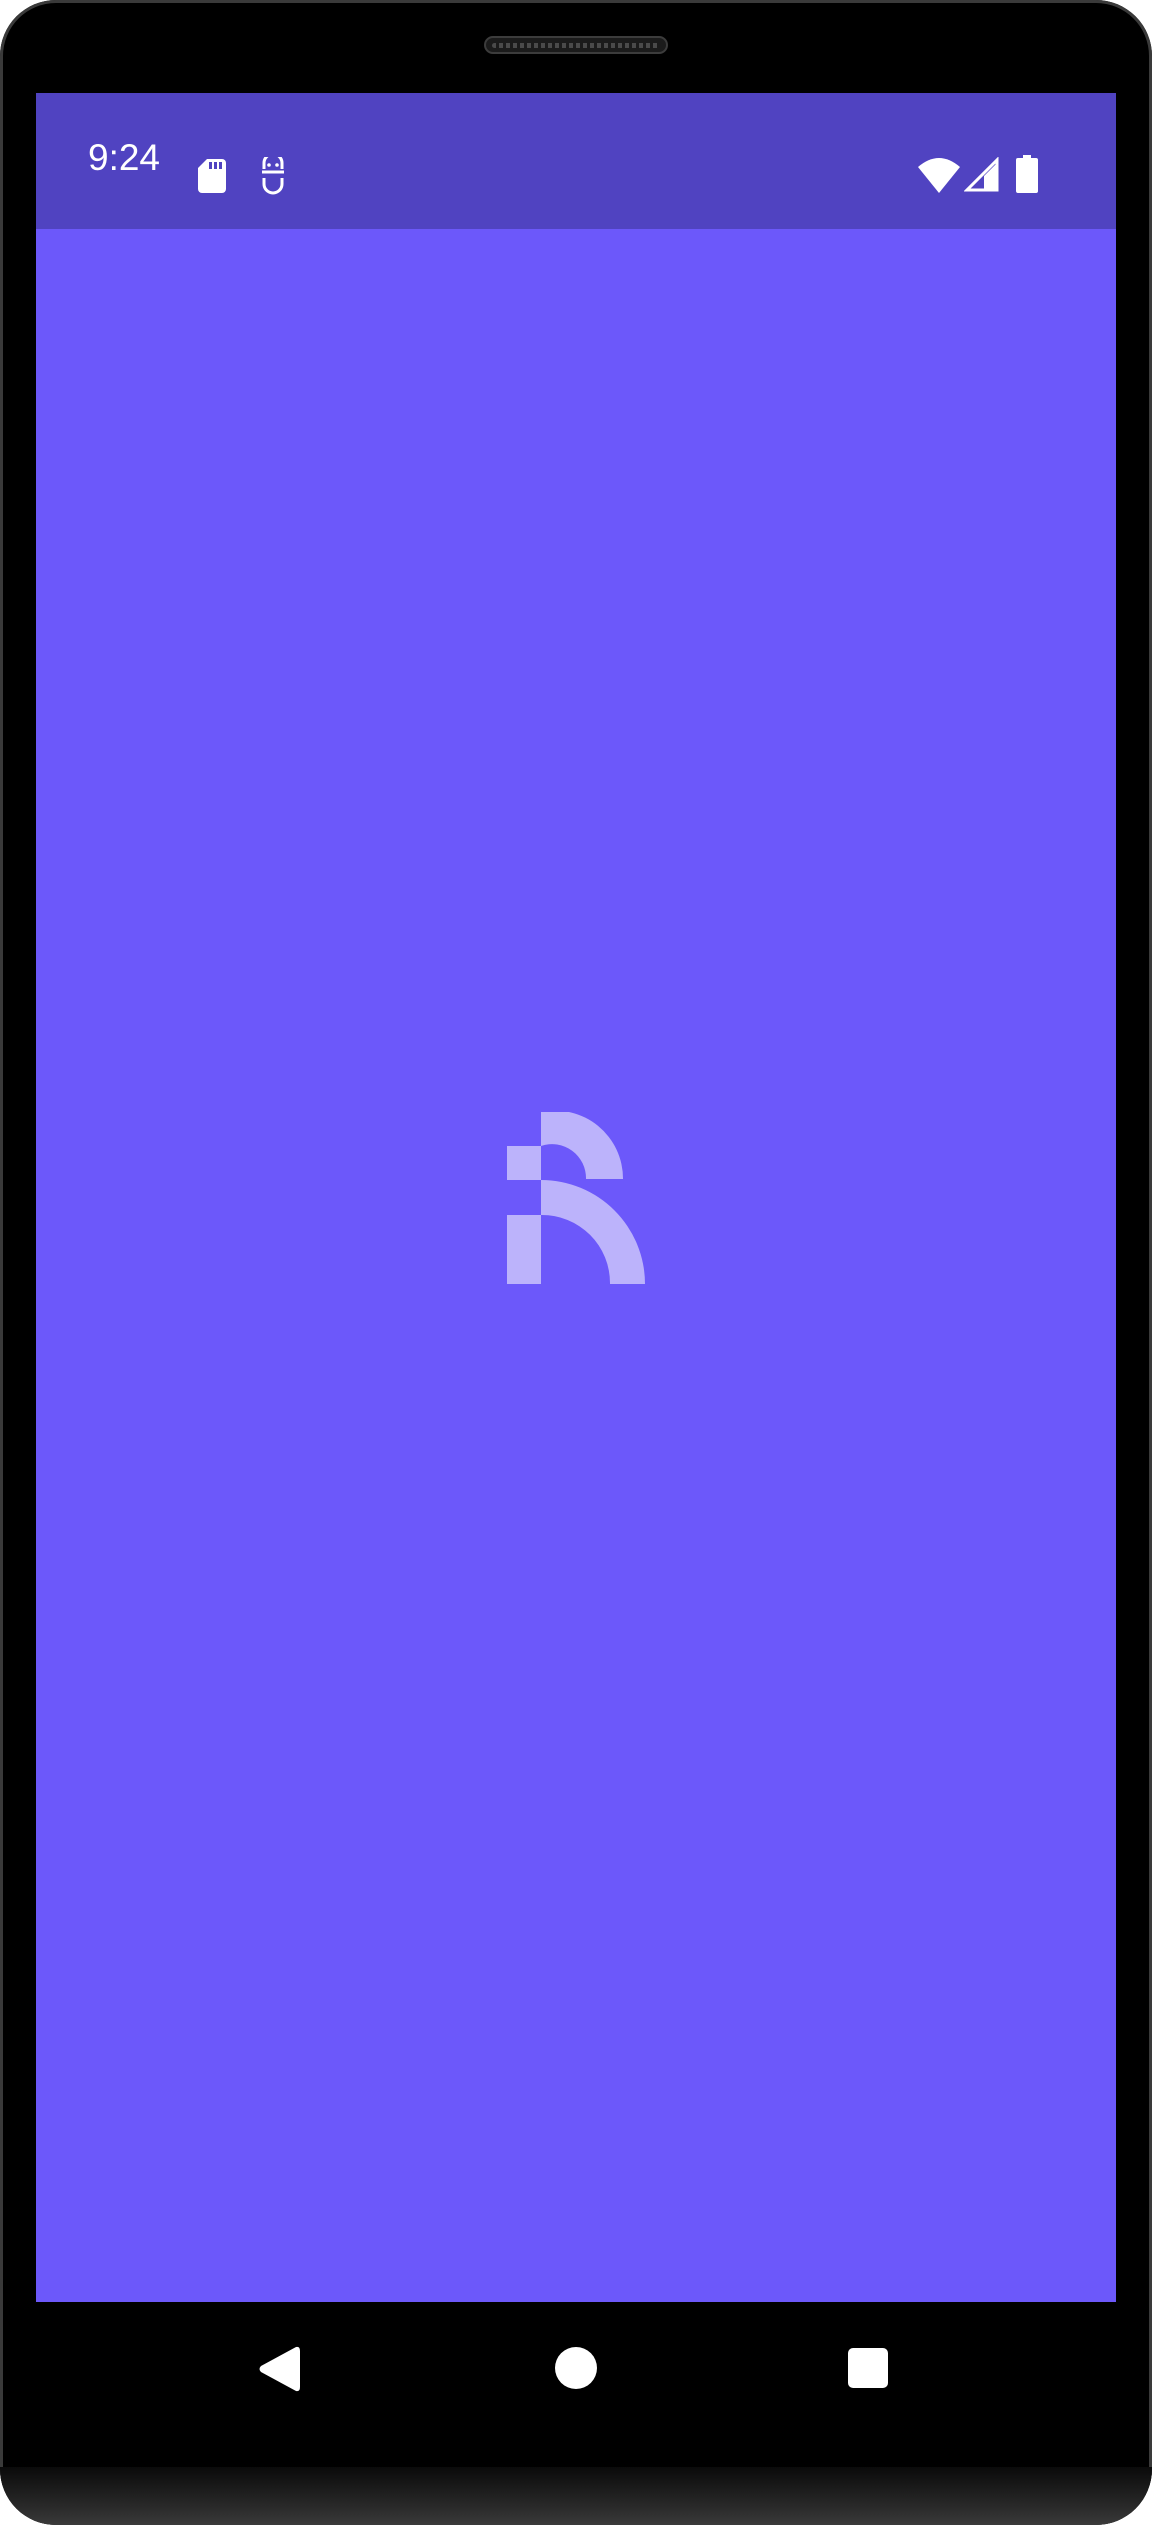 This screenshot has width=1152, height=2525. Describe the element at coordinates (576, 161) in the screenshot. I see `status-bar: 9:24` at that location.